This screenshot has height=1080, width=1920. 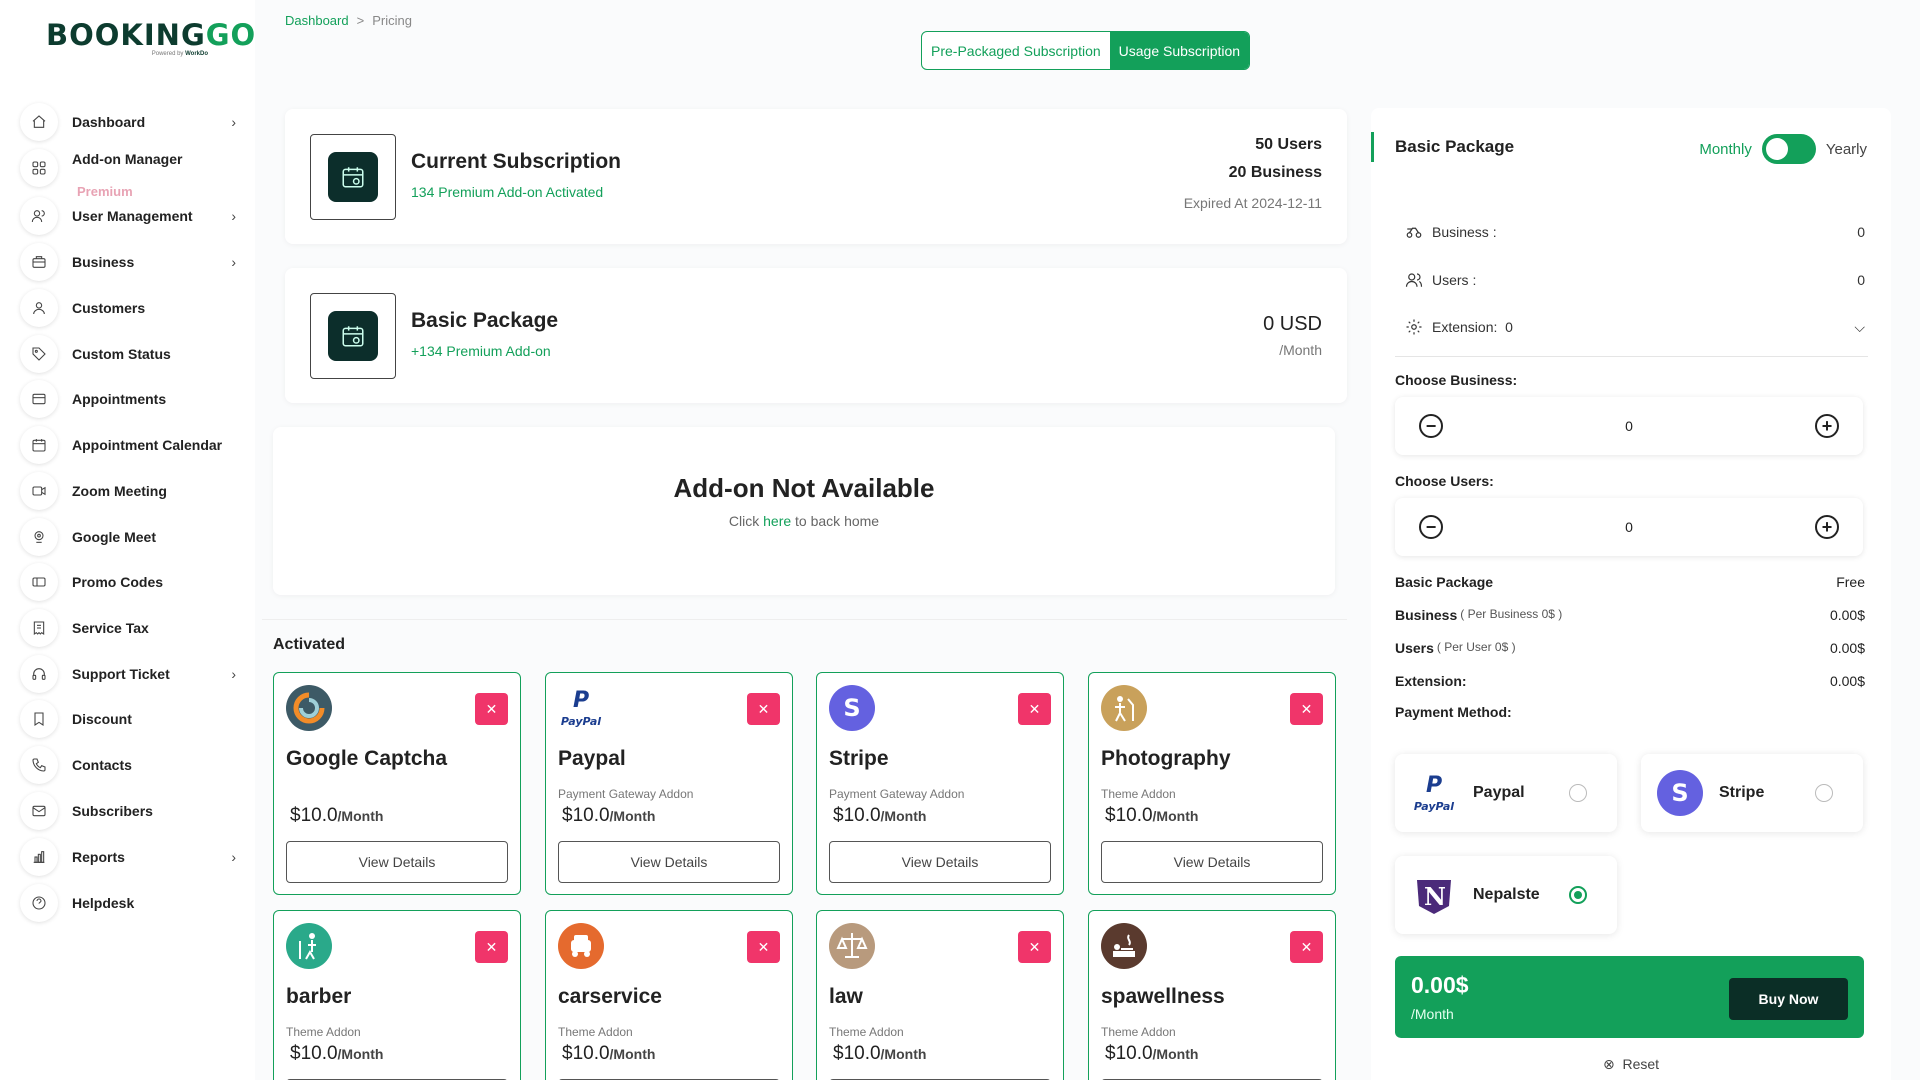 I want to click on spa-icon, so click(x=1124, y=946).